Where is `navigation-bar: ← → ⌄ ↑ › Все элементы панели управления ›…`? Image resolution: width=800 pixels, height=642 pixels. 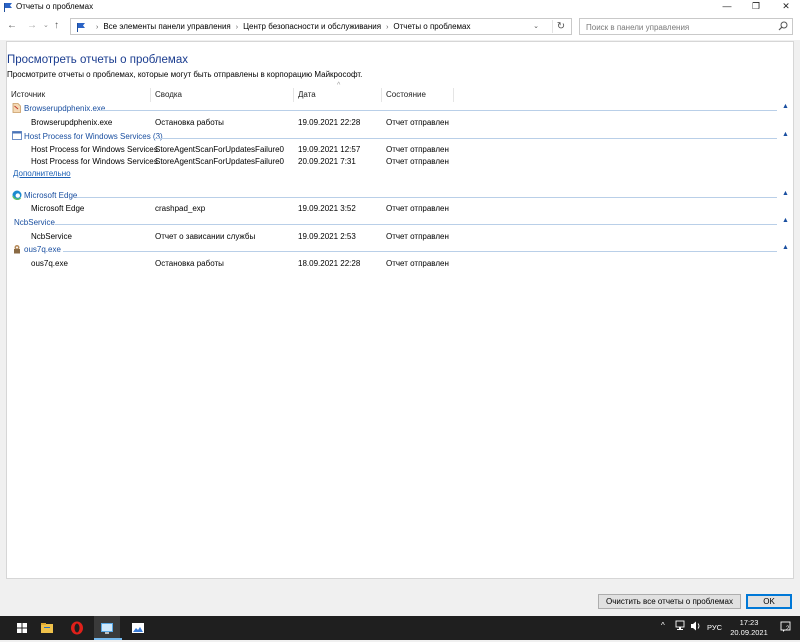
navigation-bar: ← → ⌄ ↑ › Все элементы панели управления ›… is located at coordinates (400, 27).